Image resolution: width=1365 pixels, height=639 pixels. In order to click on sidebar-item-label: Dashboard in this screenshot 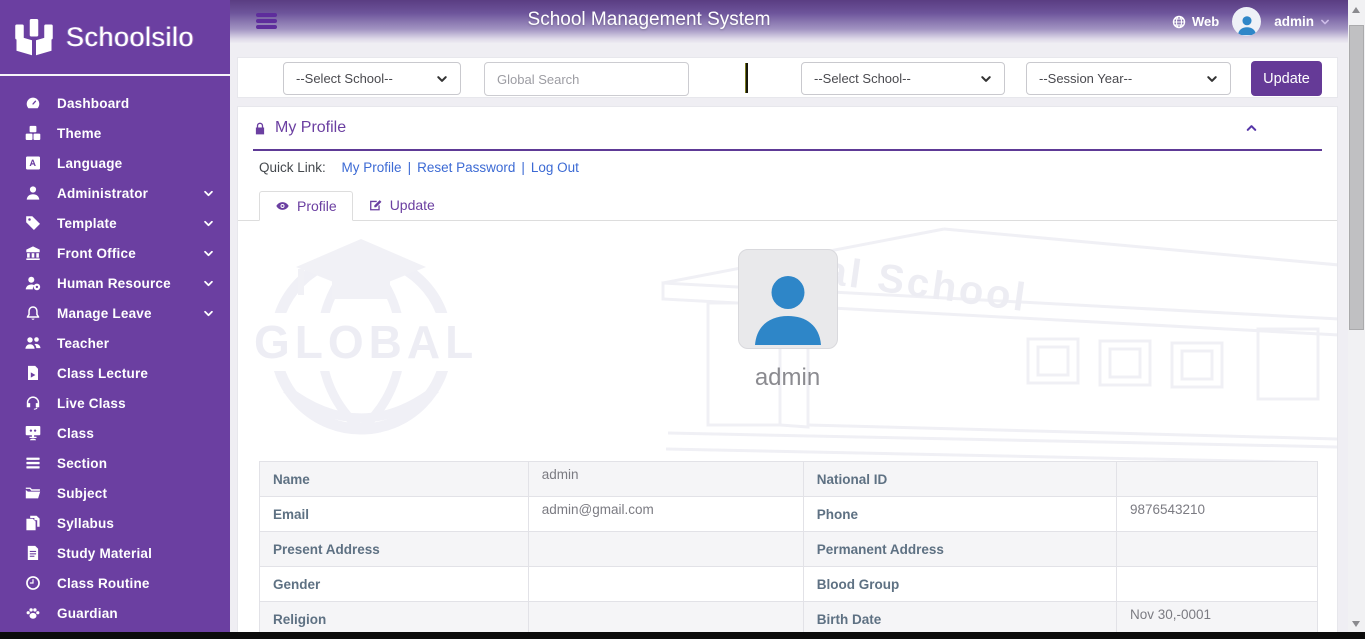, I will do `click(93, 103)`.